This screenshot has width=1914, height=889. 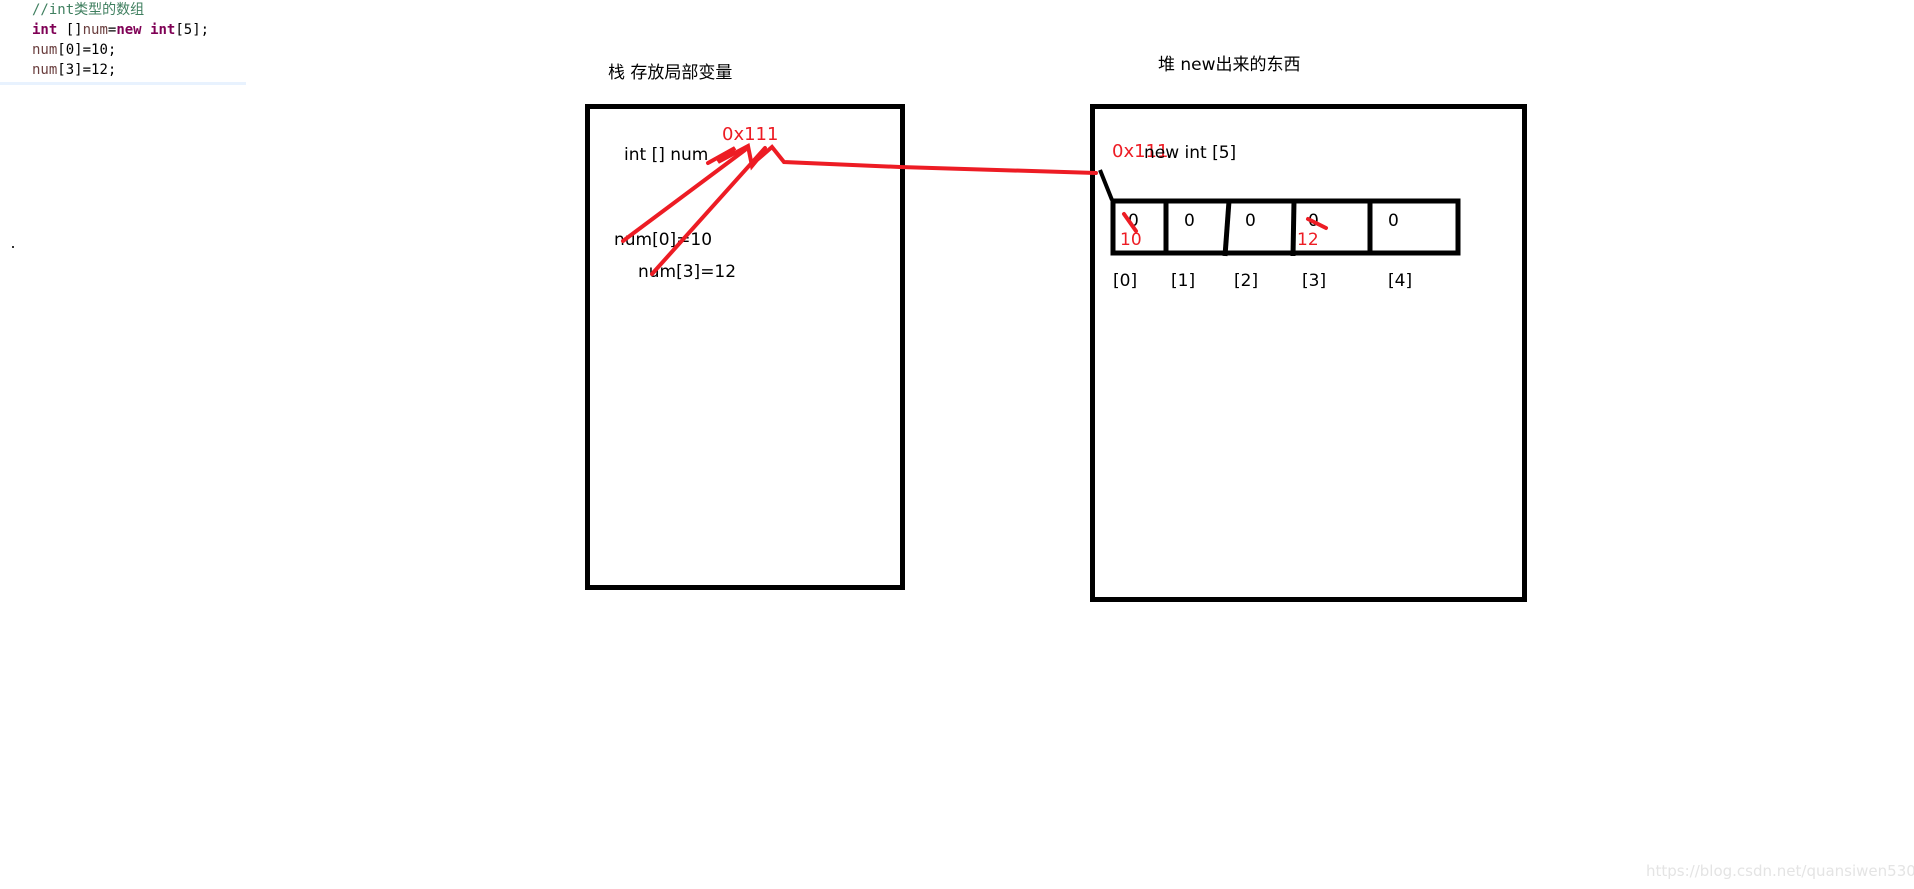 What do you see at coordinates (902, 158) in the screenshot?
I see `reference-arrow` at bounding box center [902, 158].